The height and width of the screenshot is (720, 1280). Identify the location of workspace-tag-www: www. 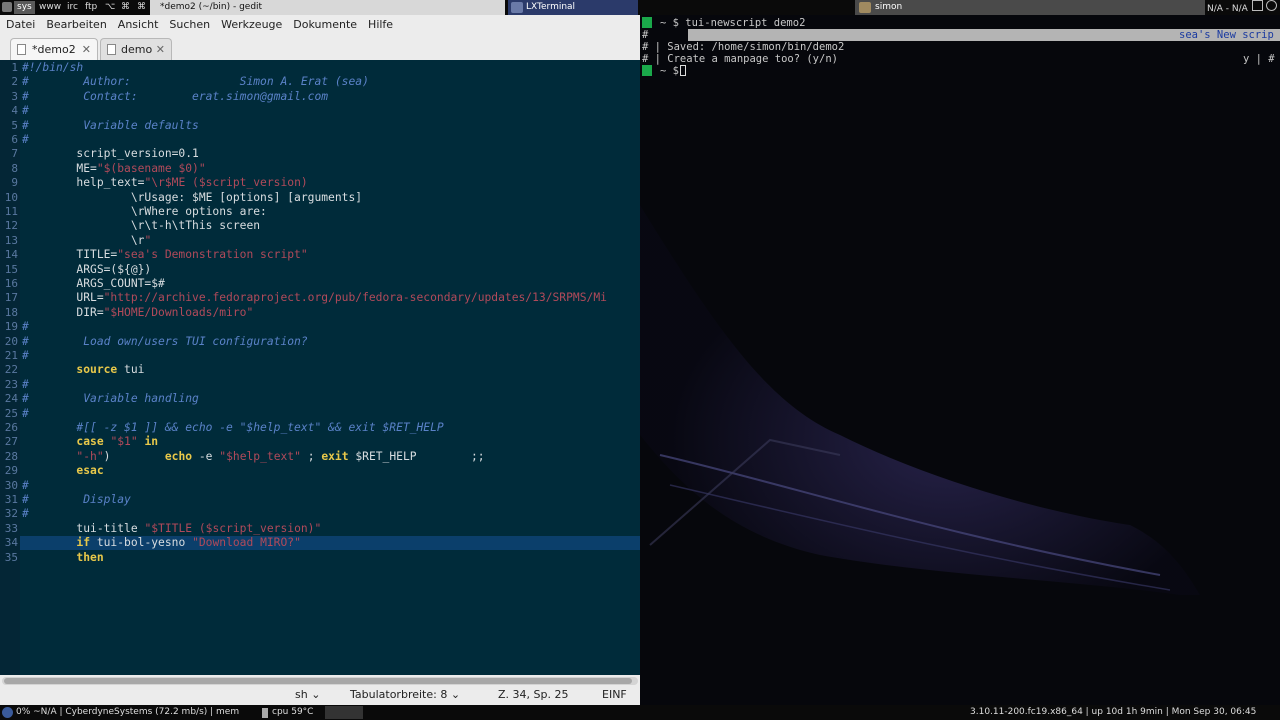
(50, 7).